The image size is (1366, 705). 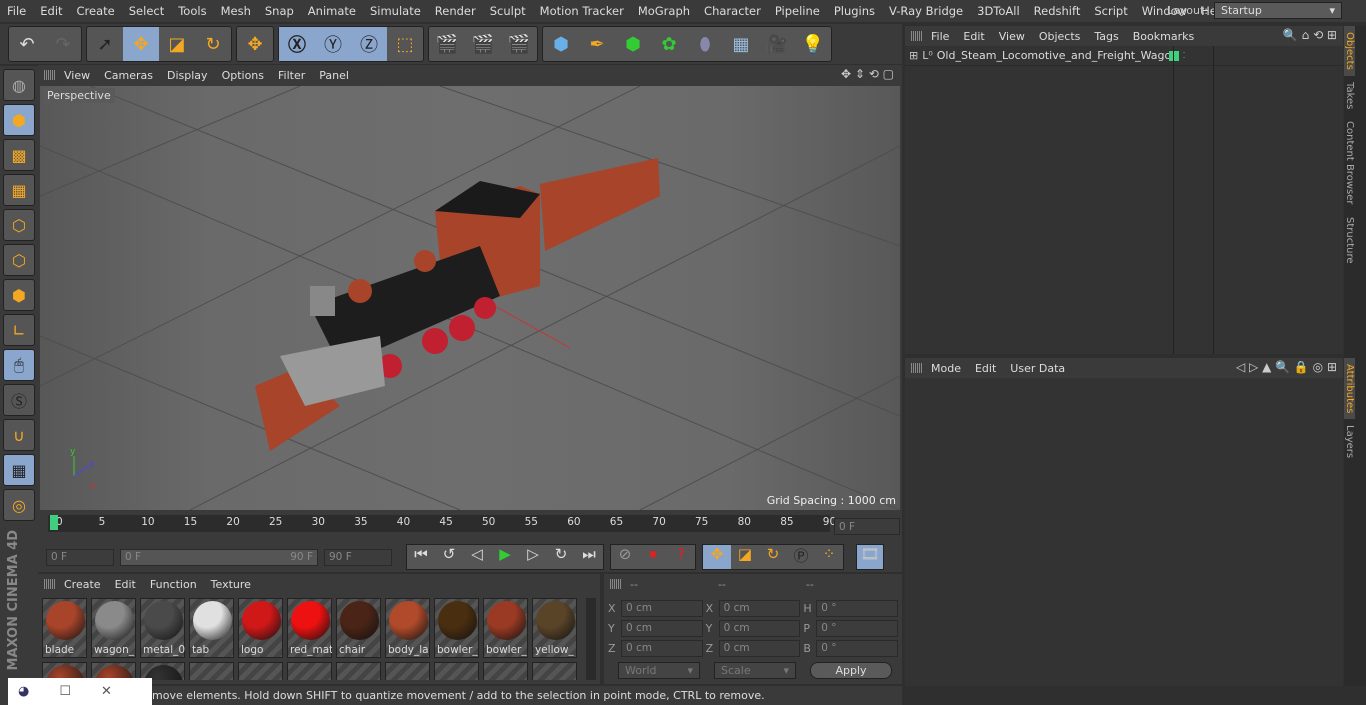 What do you see at coordinates (1012, 36) in the screenshot?
I see `menu-view: View` at bounding box center [1012, 36].